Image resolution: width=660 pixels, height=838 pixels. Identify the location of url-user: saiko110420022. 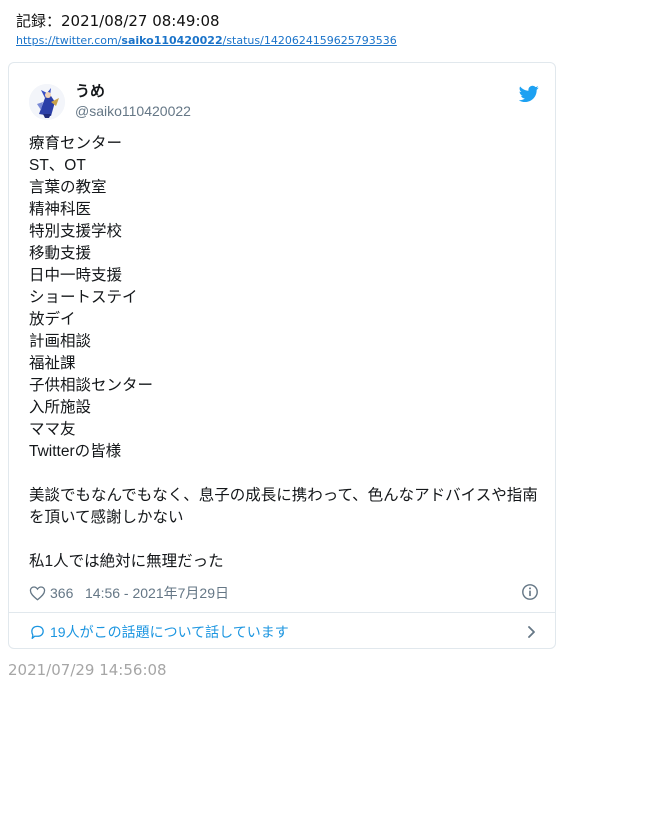
(172, 40).